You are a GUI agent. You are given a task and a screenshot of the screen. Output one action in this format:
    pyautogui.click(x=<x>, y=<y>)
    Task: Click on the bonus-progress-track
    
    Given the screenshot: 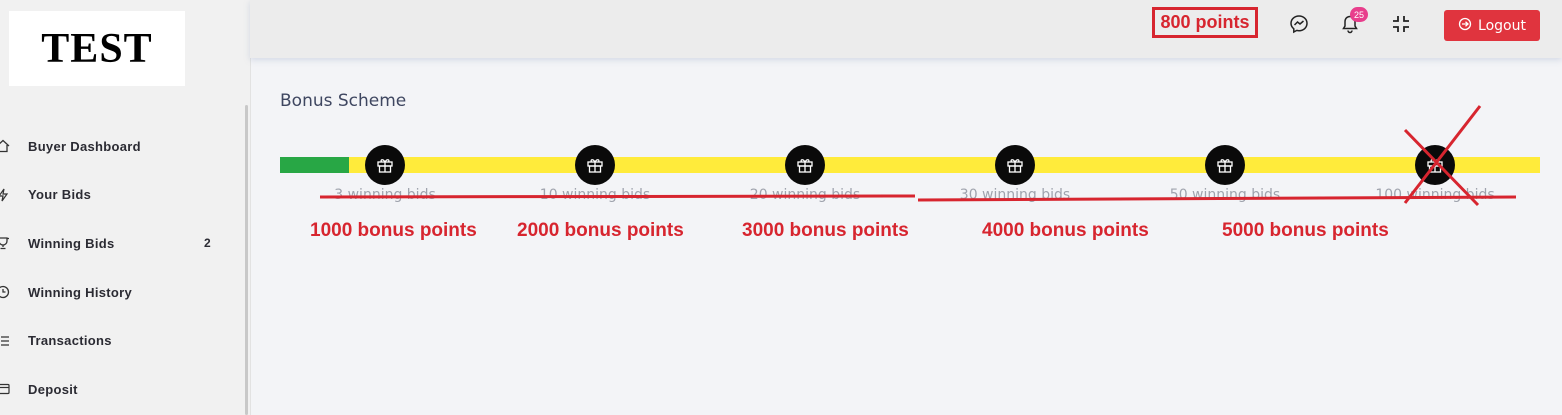 What is the action you would take?
    pyautogui.click(x=910, y=165)
    